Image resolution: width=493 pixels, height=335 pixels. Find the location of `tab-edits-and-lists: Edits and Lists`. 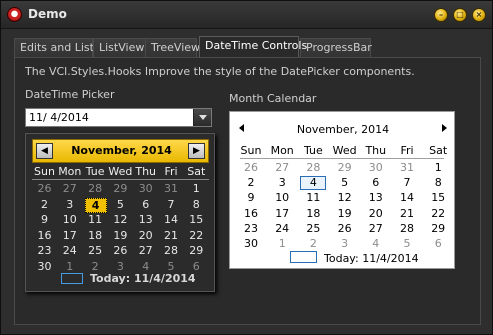

tab-edits-and-lists: Edits and Lists is located at coordinates (57, 47).